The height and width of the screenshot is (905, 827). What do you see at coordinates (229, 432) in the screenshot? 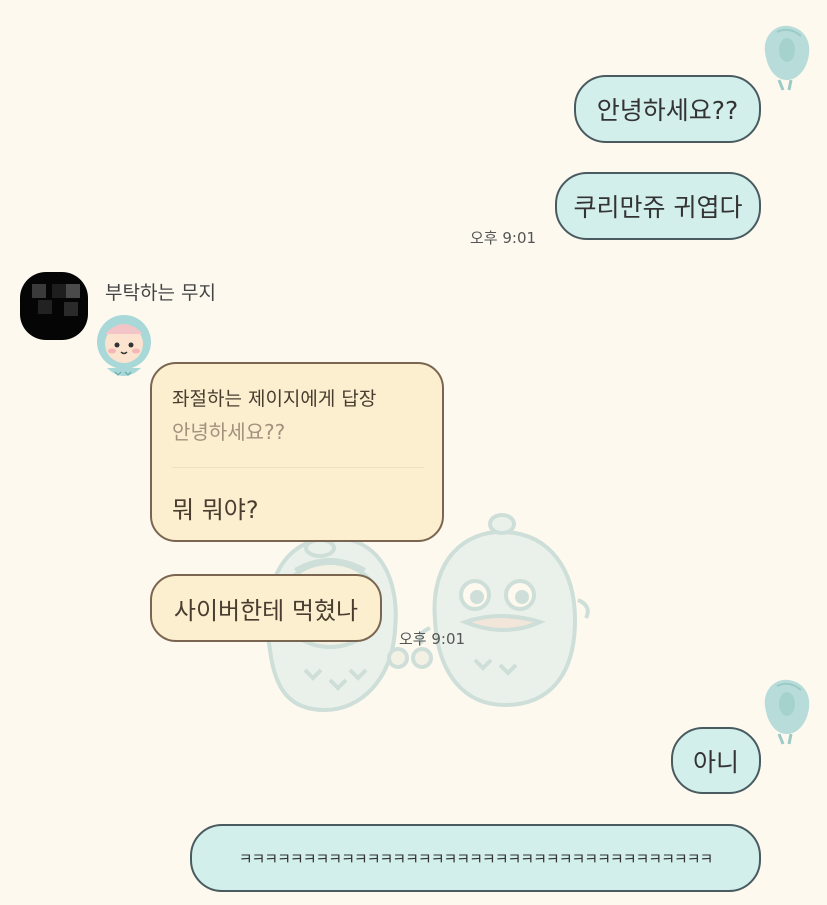
I see `reply-quoted-text: 안녕하세요??` at bounding box center [229, 432].